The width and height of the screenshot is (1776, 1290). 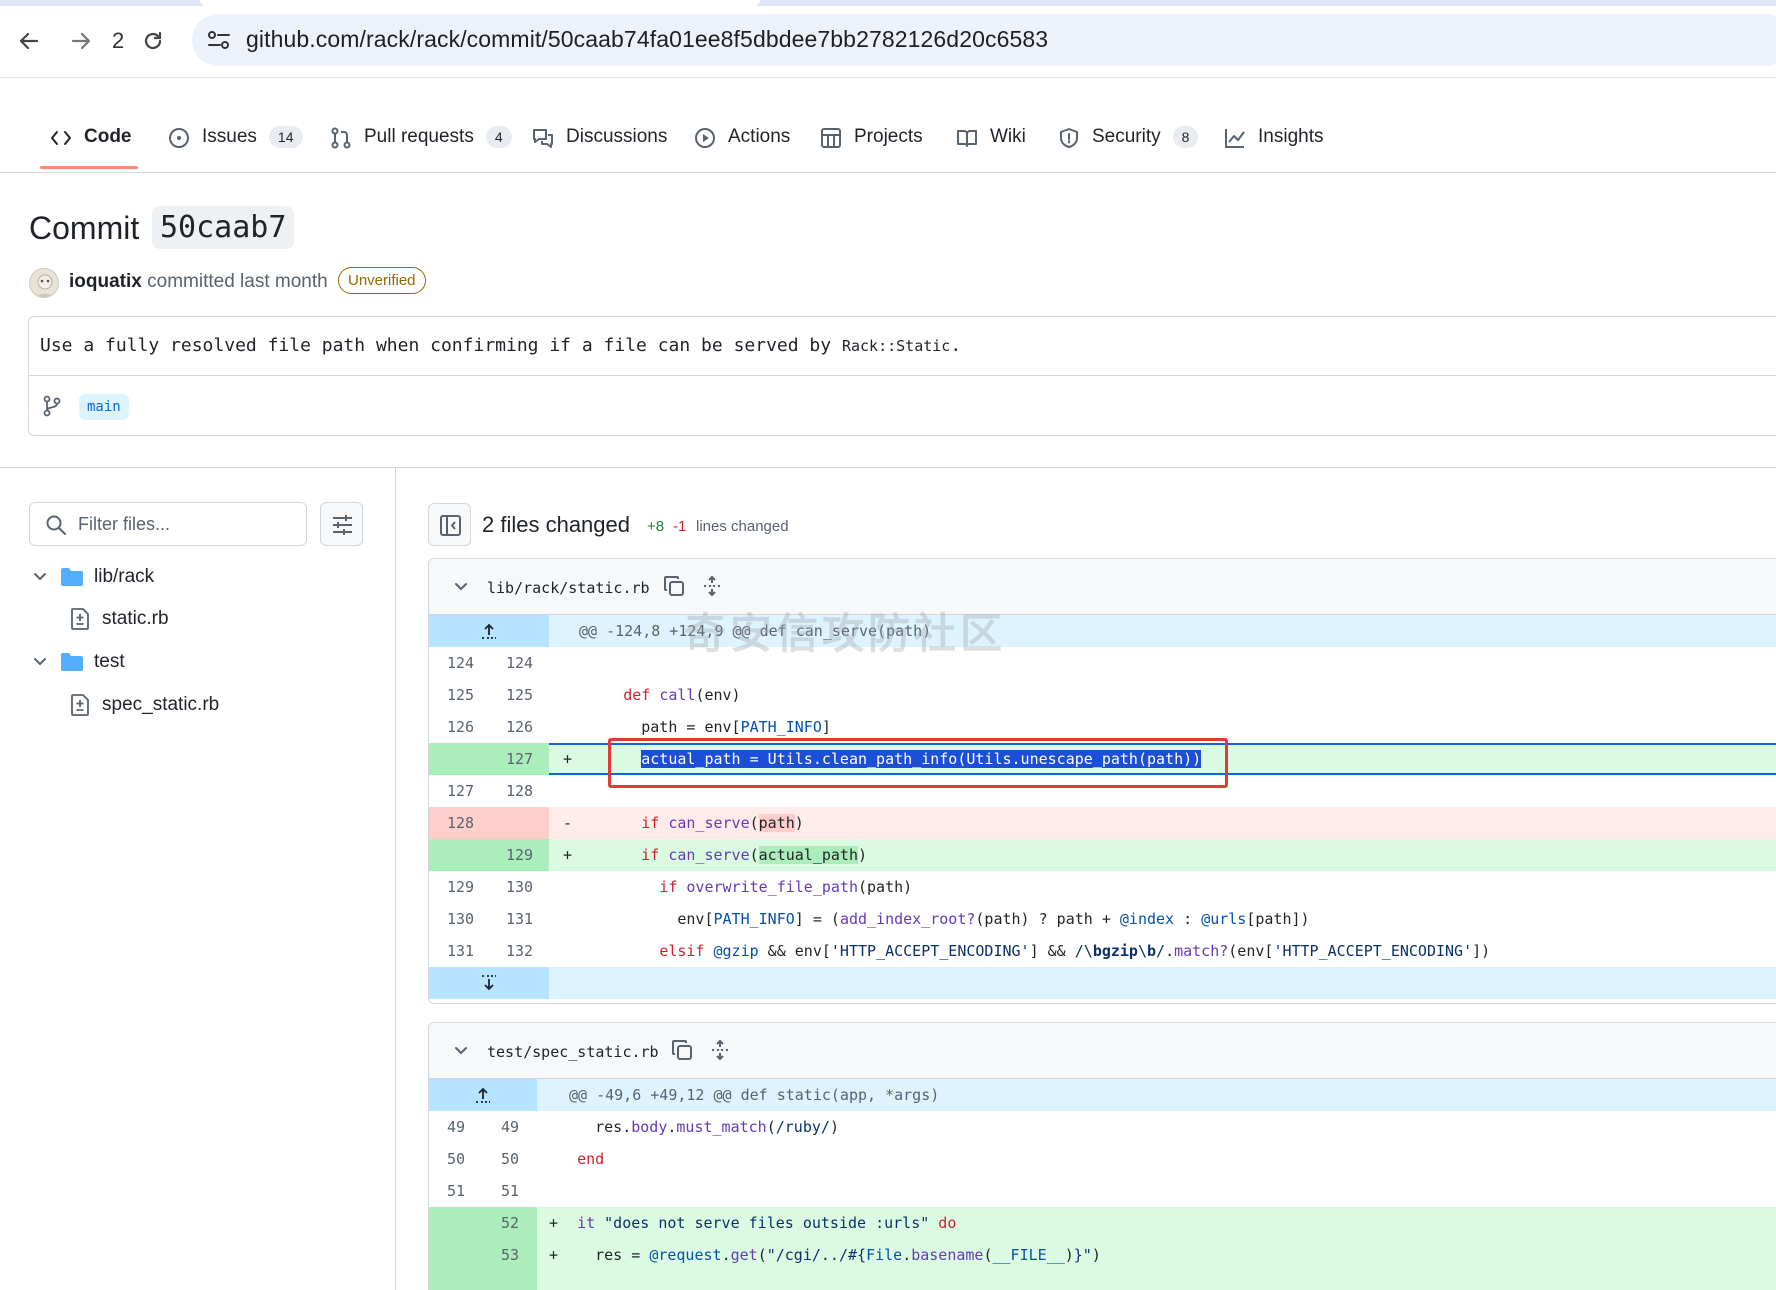 I want to click on commit-sha: 50caab7, so click(x=223, y=227).